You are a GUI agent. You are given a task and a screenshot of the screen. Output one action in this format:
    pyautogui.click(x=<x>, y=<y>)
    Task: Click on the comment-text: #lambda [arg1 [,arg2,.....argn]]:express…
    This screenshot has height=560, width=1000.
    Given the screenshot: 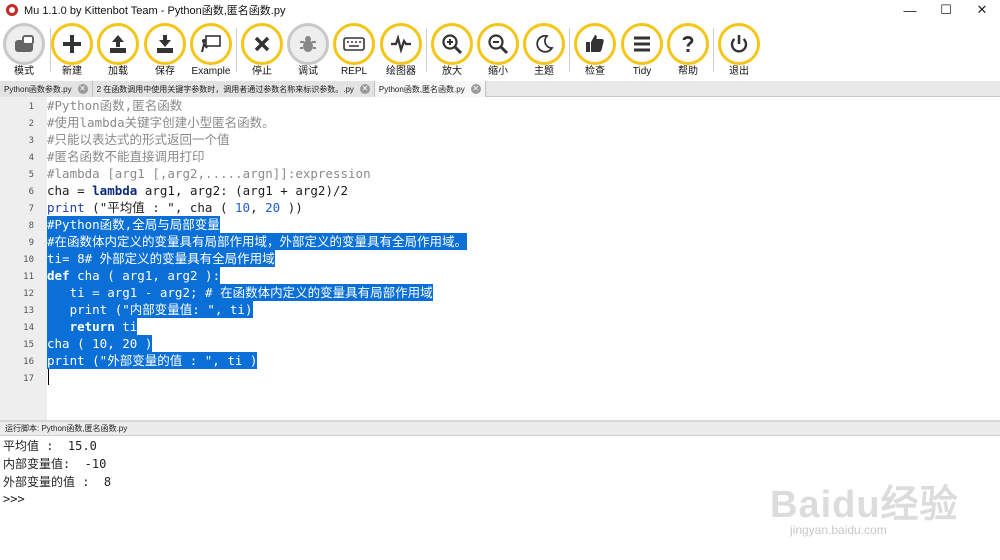 What is the action you would take?
    pyautogui.click(x=209, y=173)
    